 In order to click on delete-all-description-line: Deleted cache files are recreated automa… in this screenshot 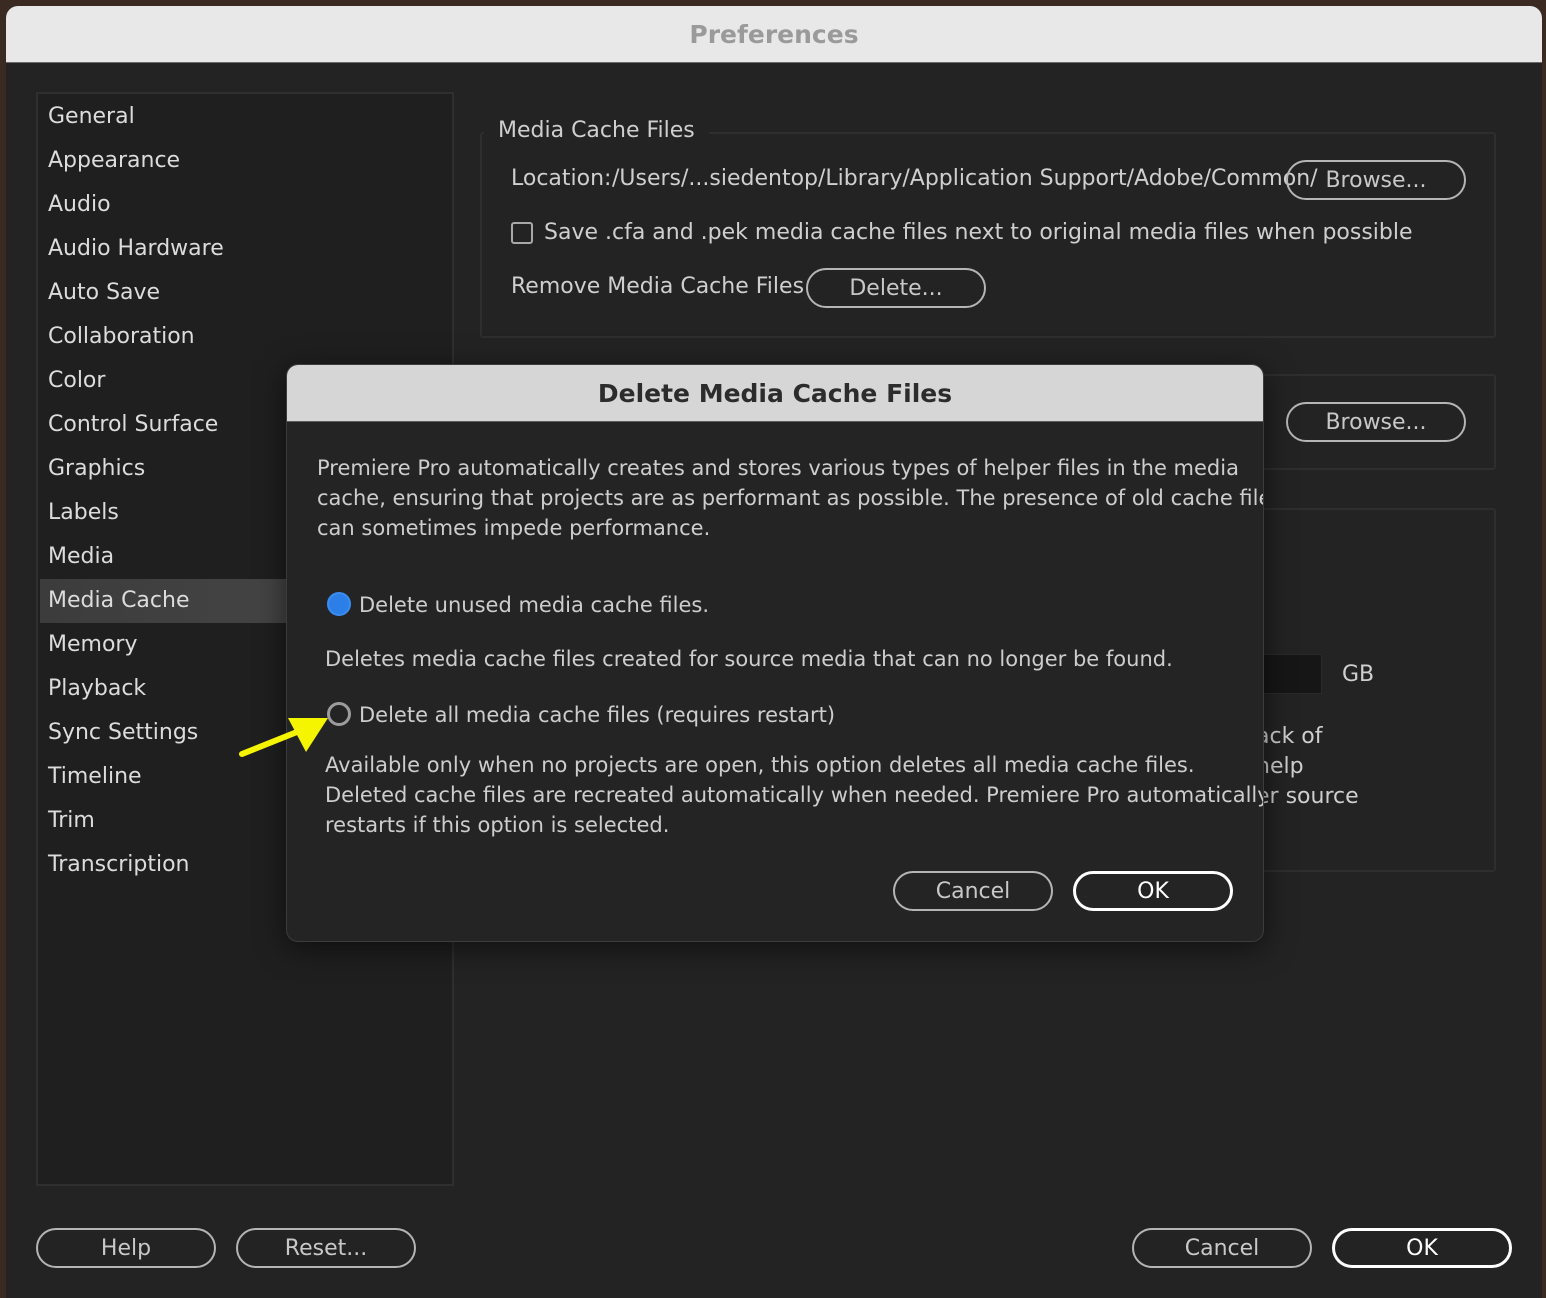, I will do `click(794, 795)`.